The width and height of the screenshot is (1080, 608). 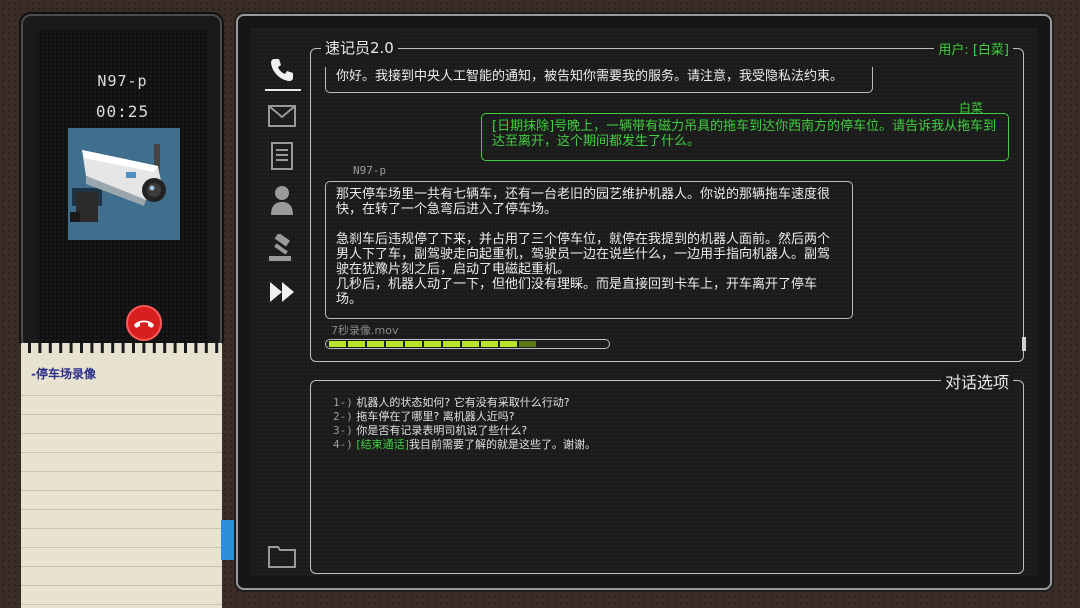 I want to click on video-progress-bar, so click(x=467, y=344).